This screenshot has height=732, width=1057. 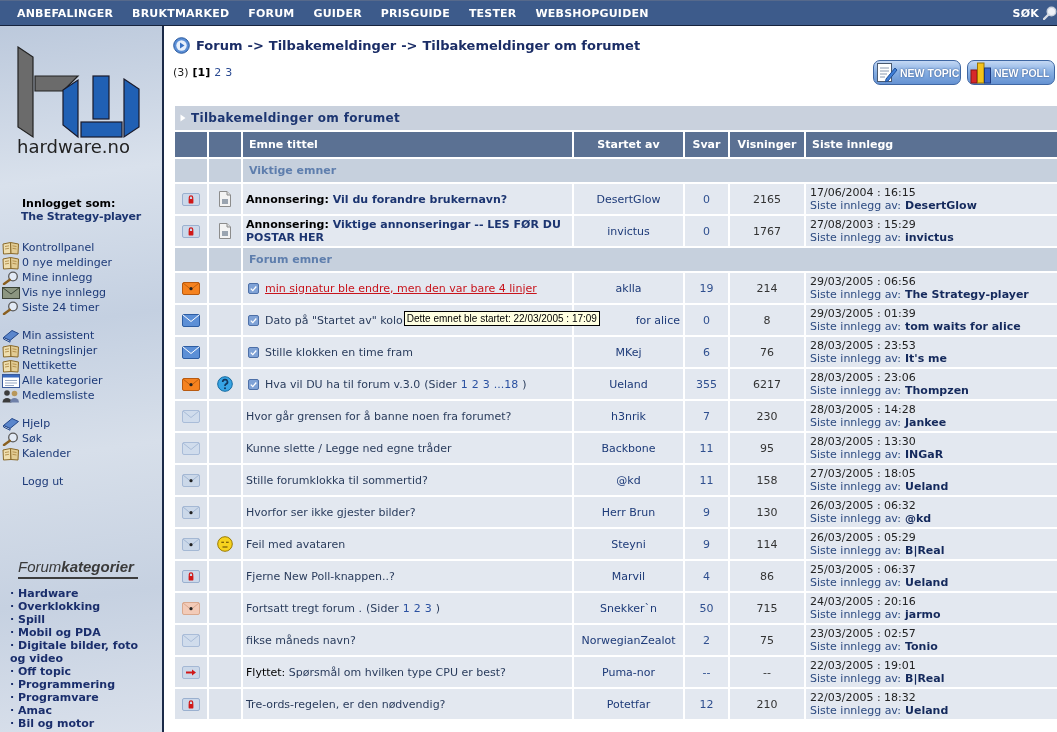 What do you see at coordinates (50, 307) in the screenshot?
I see `sidebar-link: Siste 24 timer` at bounding box center [50, 307].